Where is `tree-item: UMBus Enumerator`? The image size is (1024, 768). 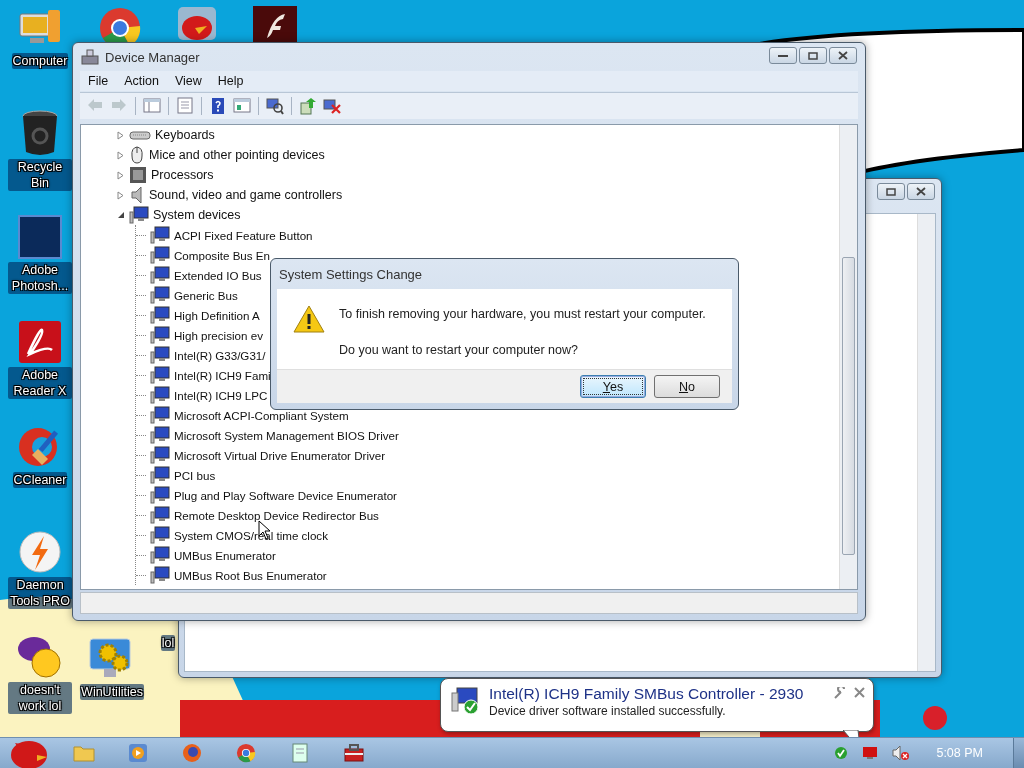 tree-item: UMBus Enumerator is located at coordinates (225, 555).